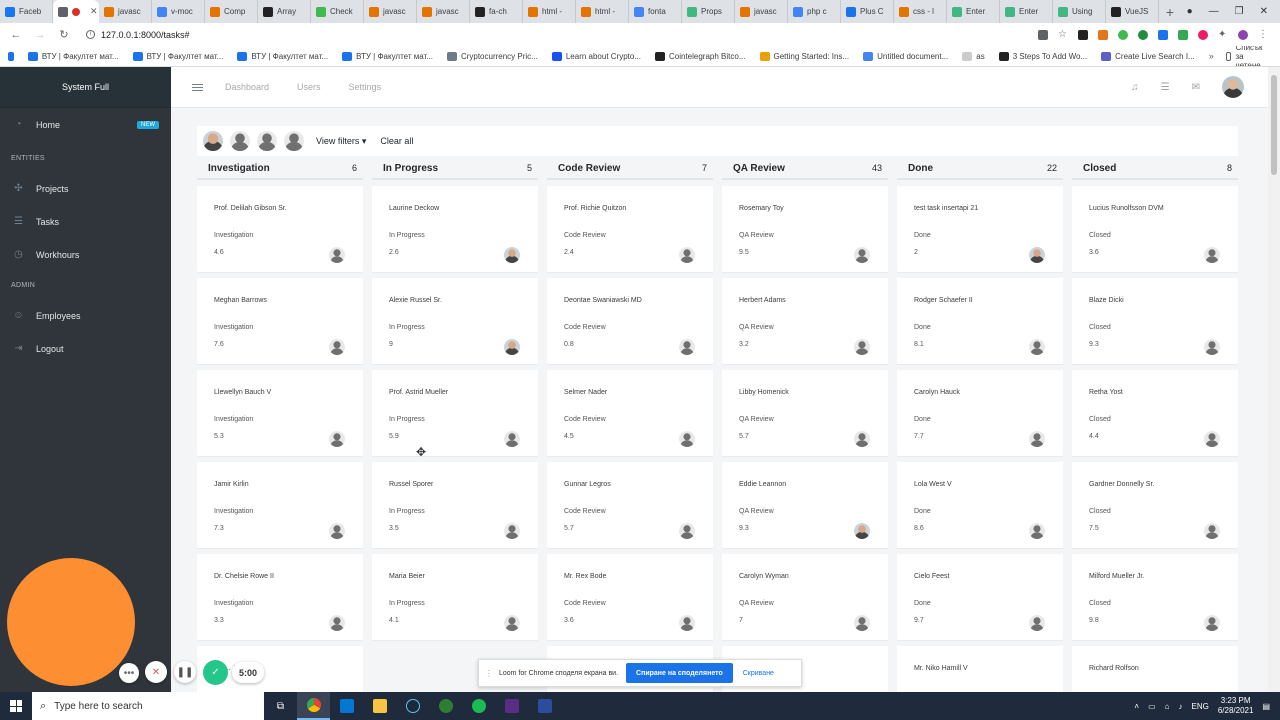 This screenshot has width=1280, height=720. Describe the element at coordinates (247, 87) in the screenshot. I see `header-link-dashboard: Dashboard` at that location.